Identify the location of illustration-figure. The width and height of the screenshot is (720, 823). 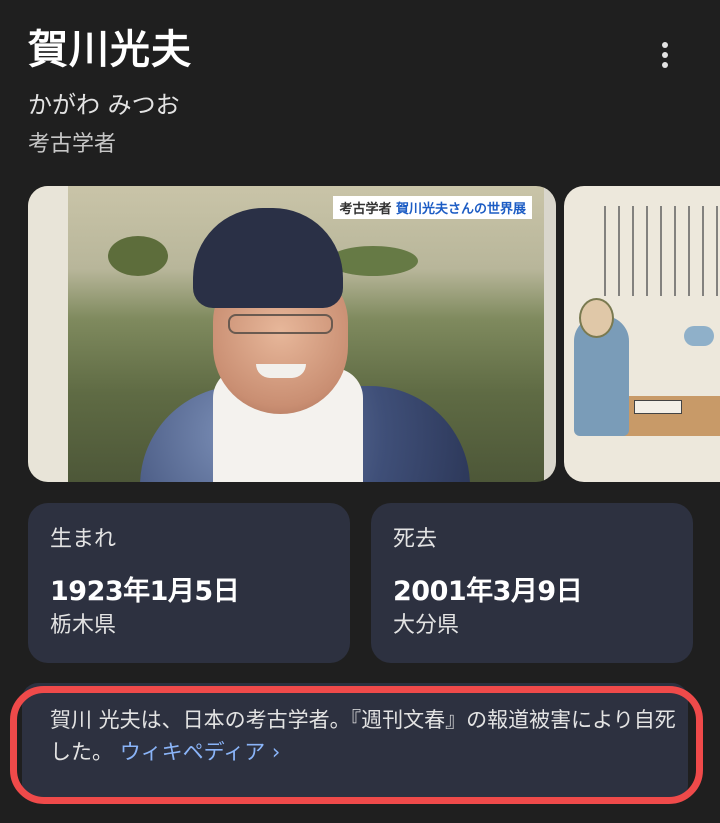
(699, 336).